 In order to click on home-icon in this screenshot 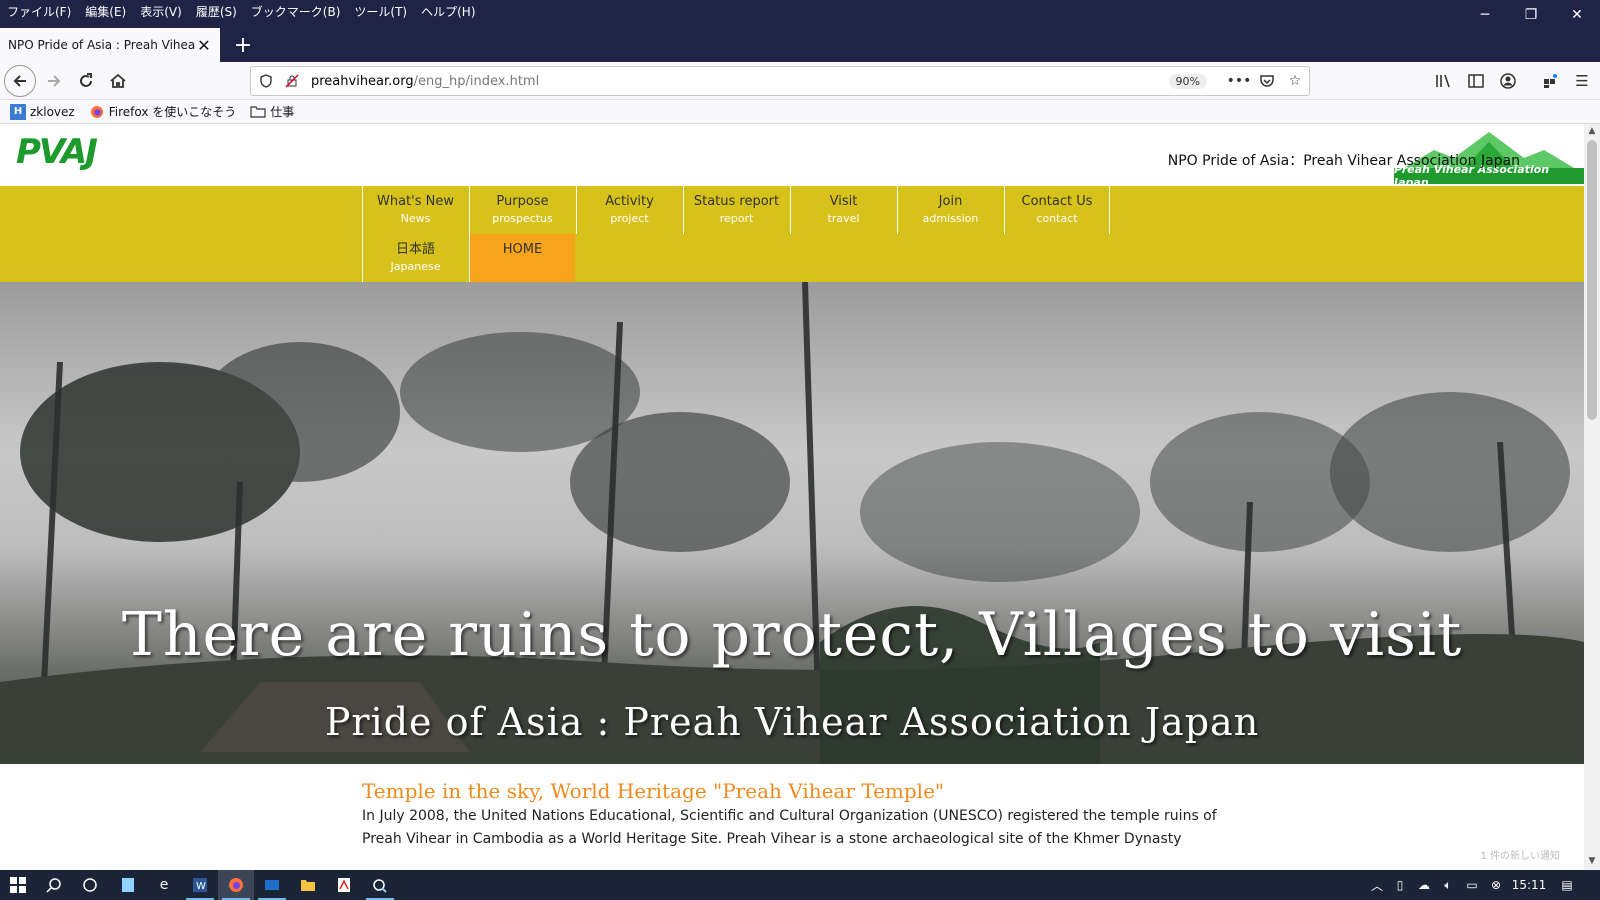, I will do `click(118, 80)`.